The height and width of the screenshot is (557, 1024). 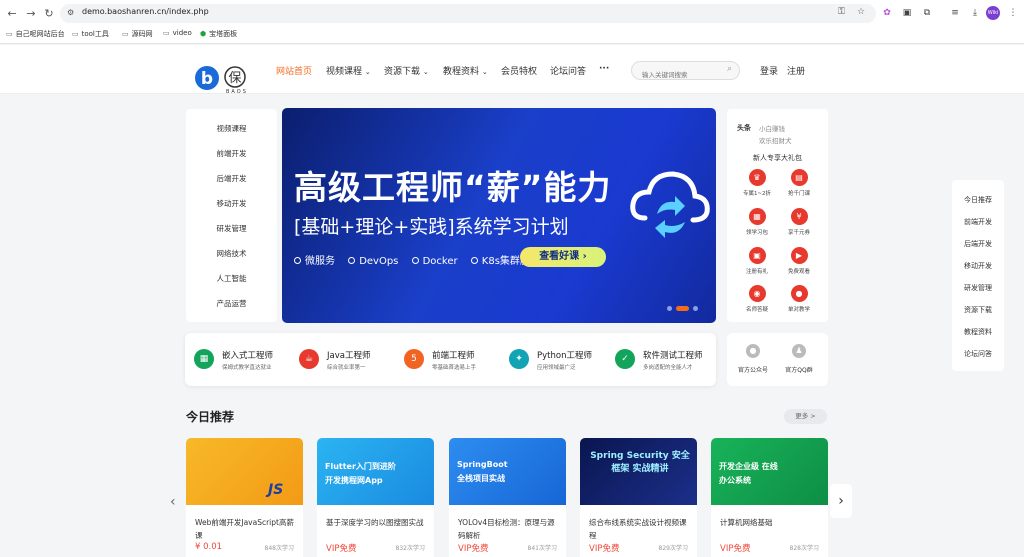 I want to click on reload-icon: ↻, so click(x=49, y=14).